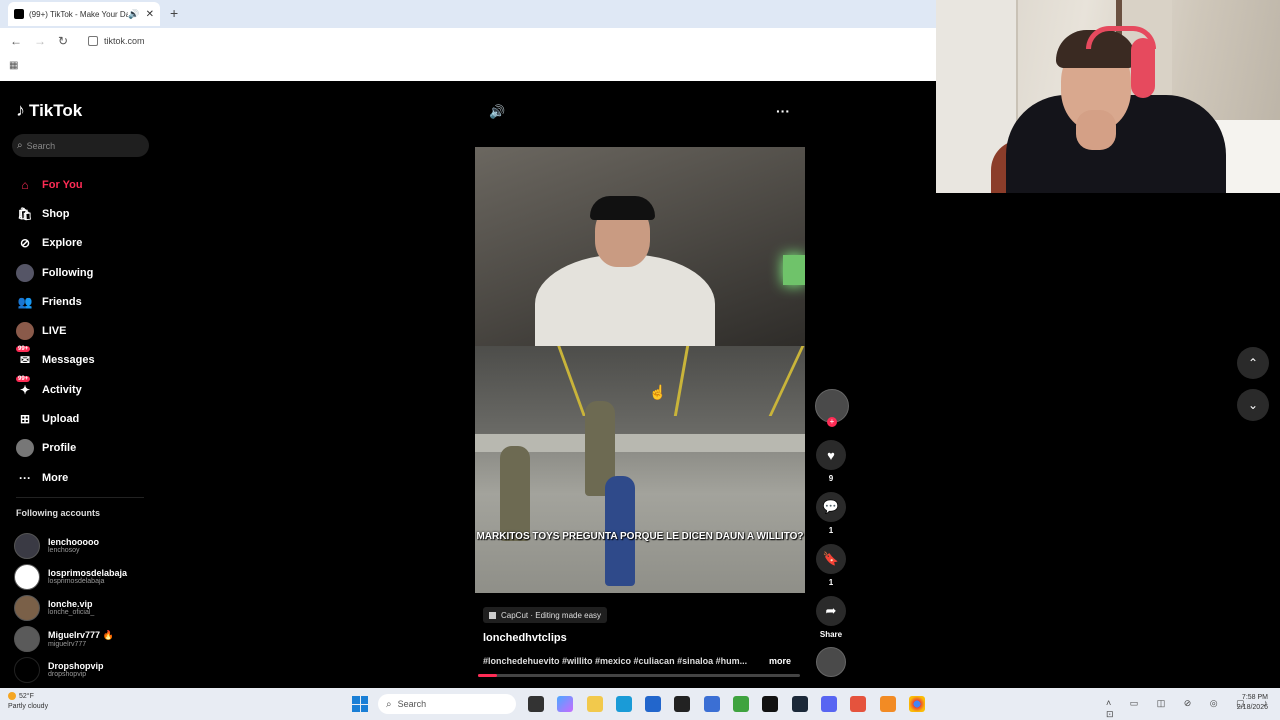 This screenshot has width=1280, height=720. I want to click on sidebar-item-label: Explore, so click(62, 243).